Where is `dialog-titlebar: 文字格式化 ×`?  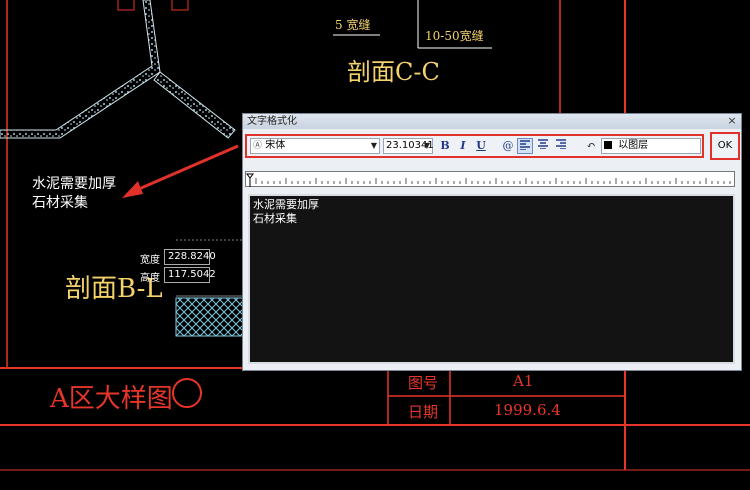
dialog-titlebar: 文字格式化 × is located at coordinates (492, 121).